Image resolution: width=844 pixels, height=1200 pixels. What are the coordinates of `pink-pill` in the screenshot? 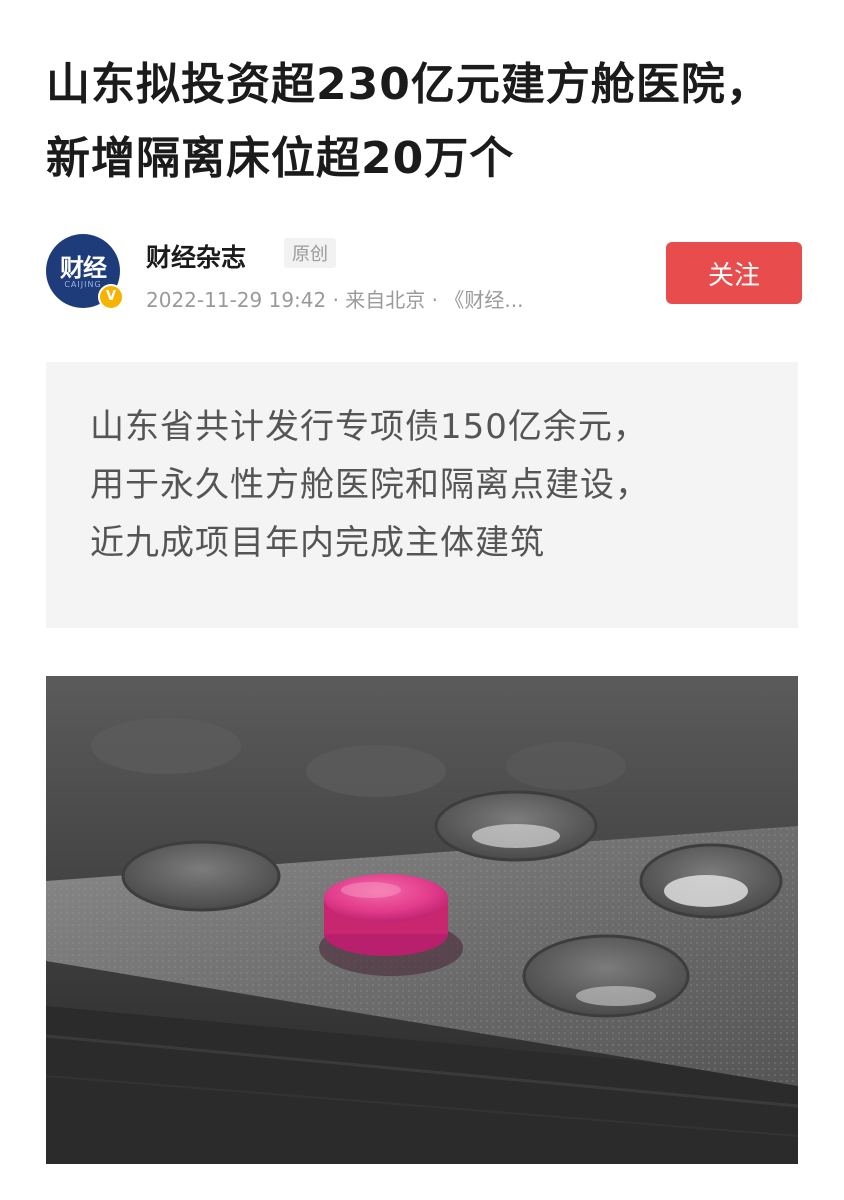 It's located at (386, 915).